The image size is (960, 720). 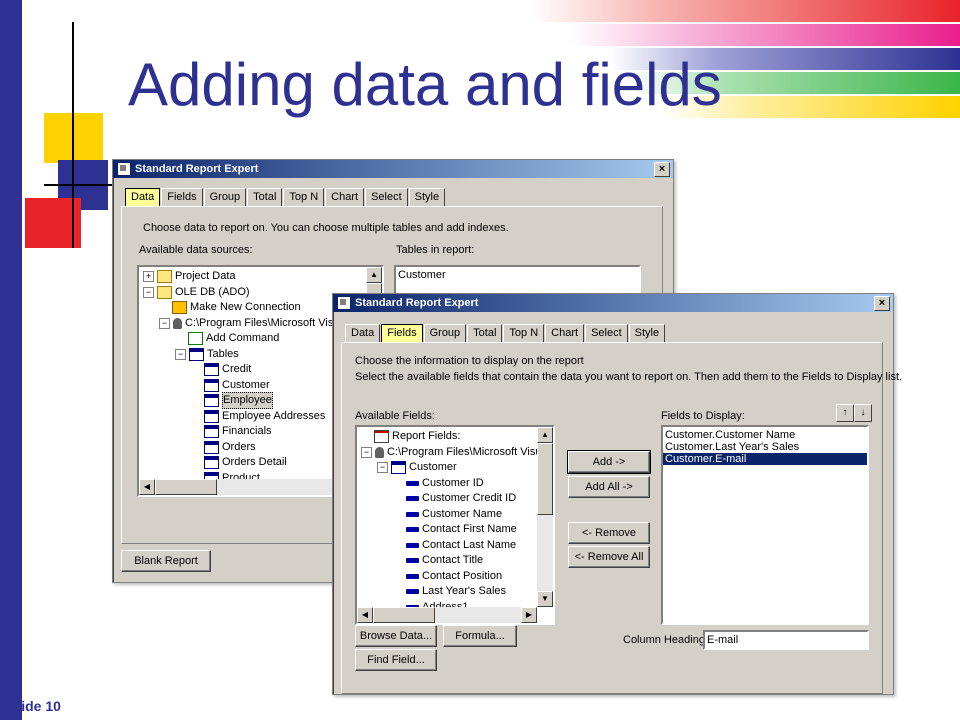 What do you see at coordinates (454, 545) in the screenshot?
I see `tree-item: Contact Last Name` at bounding box center [454, 545].